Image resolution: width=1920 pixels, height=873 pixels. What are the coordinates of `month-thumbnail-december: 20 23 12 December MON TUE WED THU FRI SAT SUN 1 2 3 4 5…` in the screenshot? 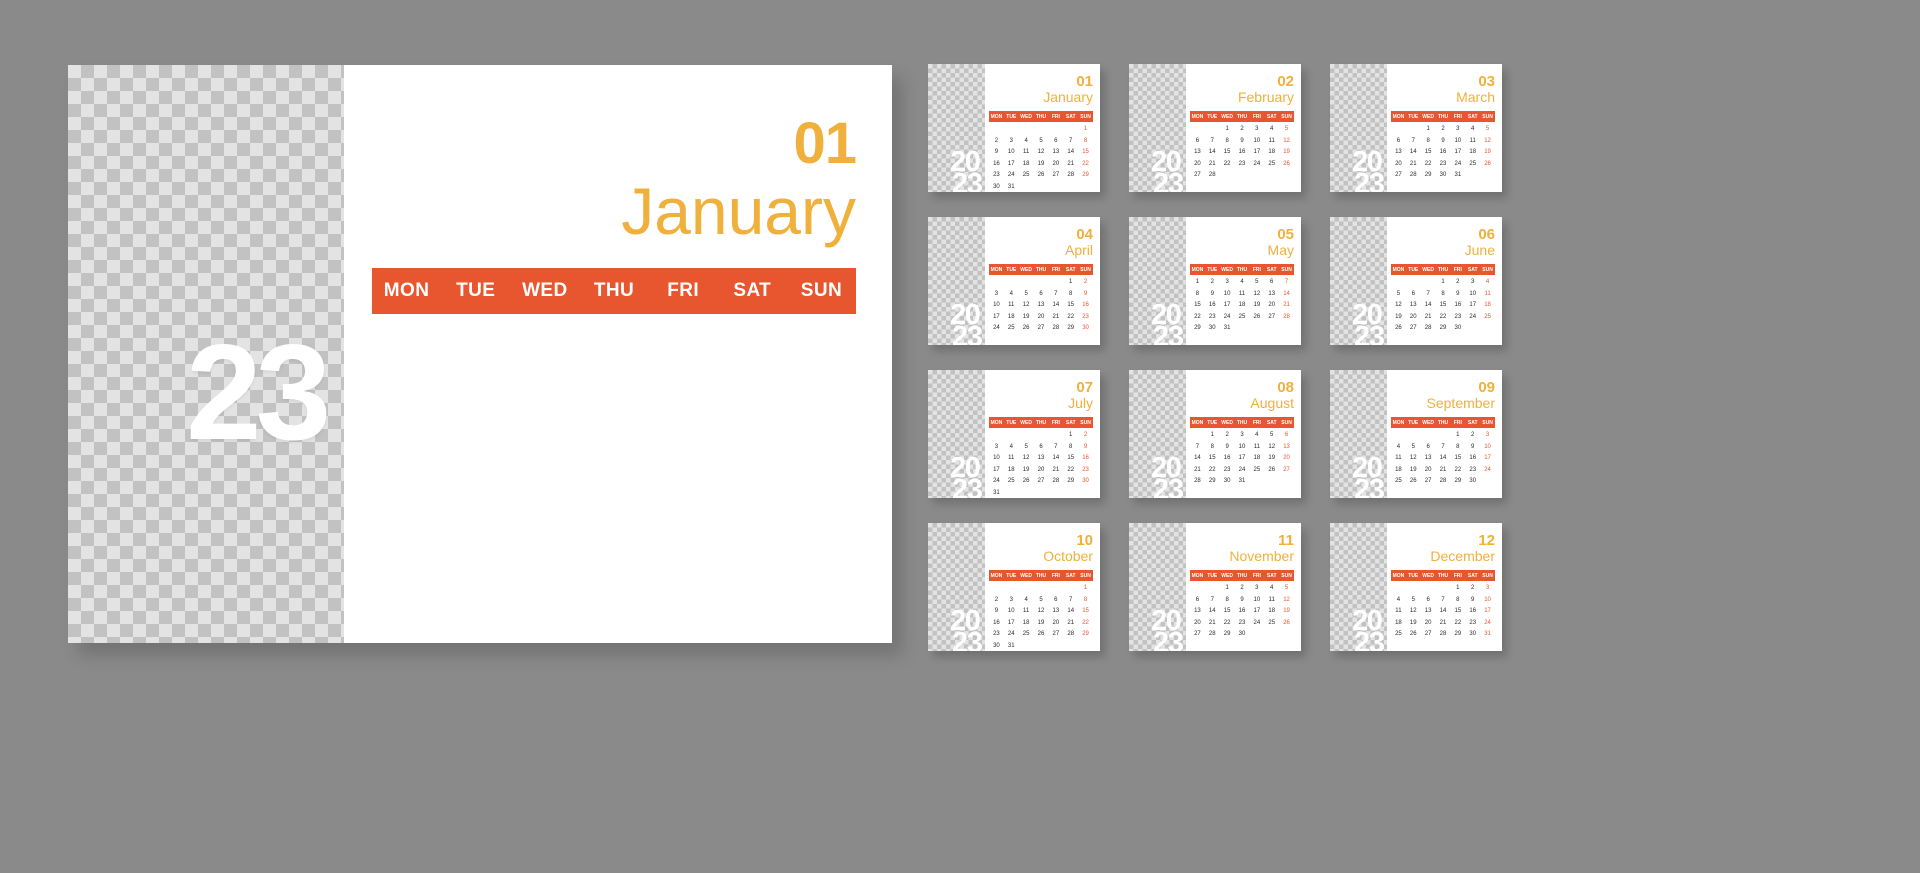 It's located at (1416, 587).